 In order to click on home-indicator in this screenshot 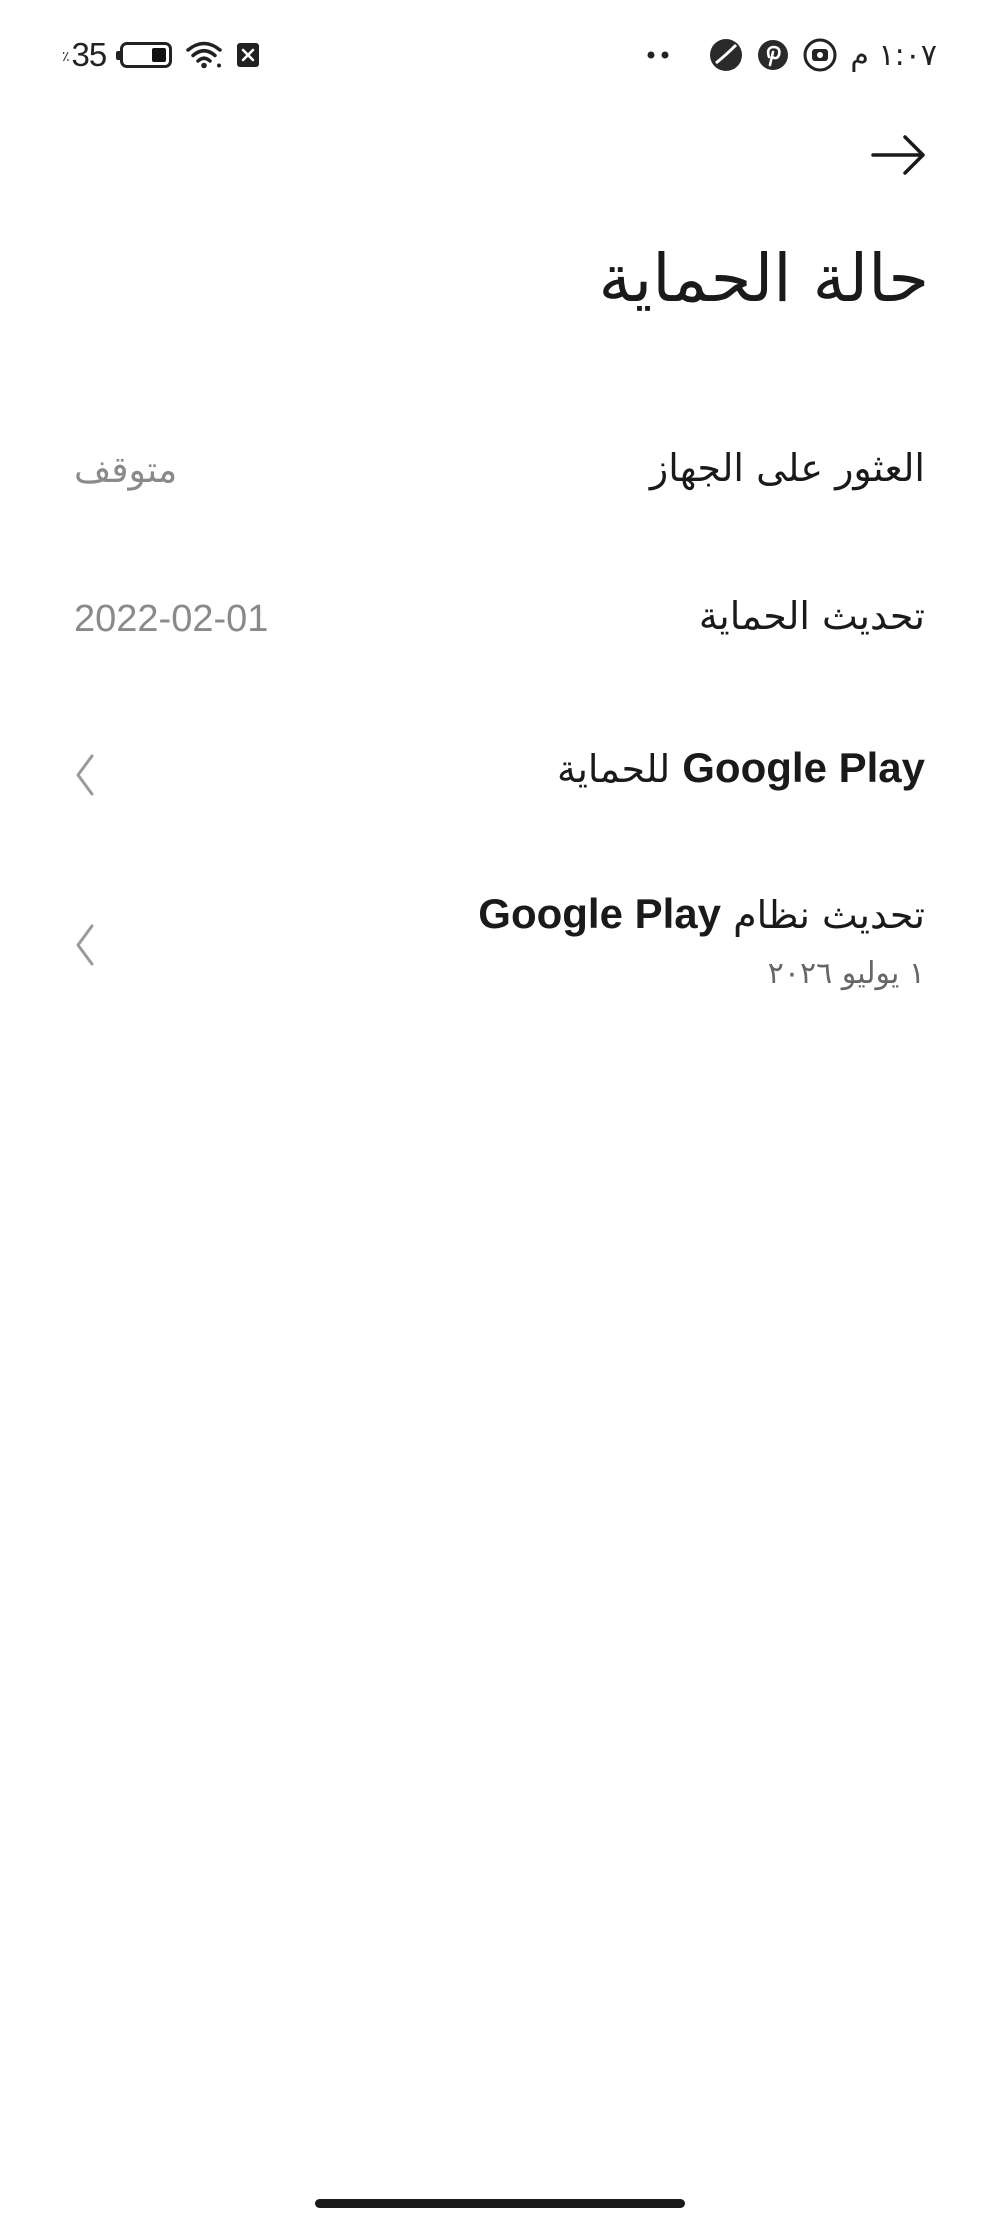, I will do `click(500, 2203)`.